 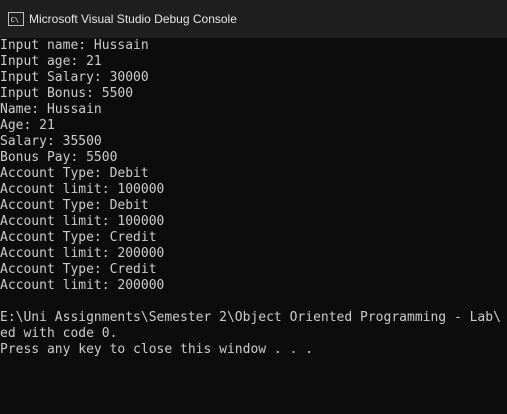 I want to click on console-line: Age: 21, so click(x=27, y=125).